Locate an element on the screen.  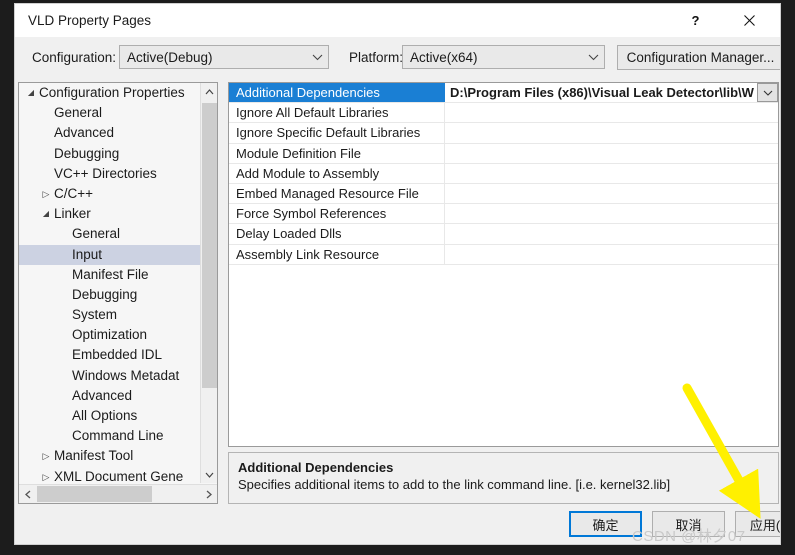
tree-horizontal-scrollbar is located at coordinates (118, 493).